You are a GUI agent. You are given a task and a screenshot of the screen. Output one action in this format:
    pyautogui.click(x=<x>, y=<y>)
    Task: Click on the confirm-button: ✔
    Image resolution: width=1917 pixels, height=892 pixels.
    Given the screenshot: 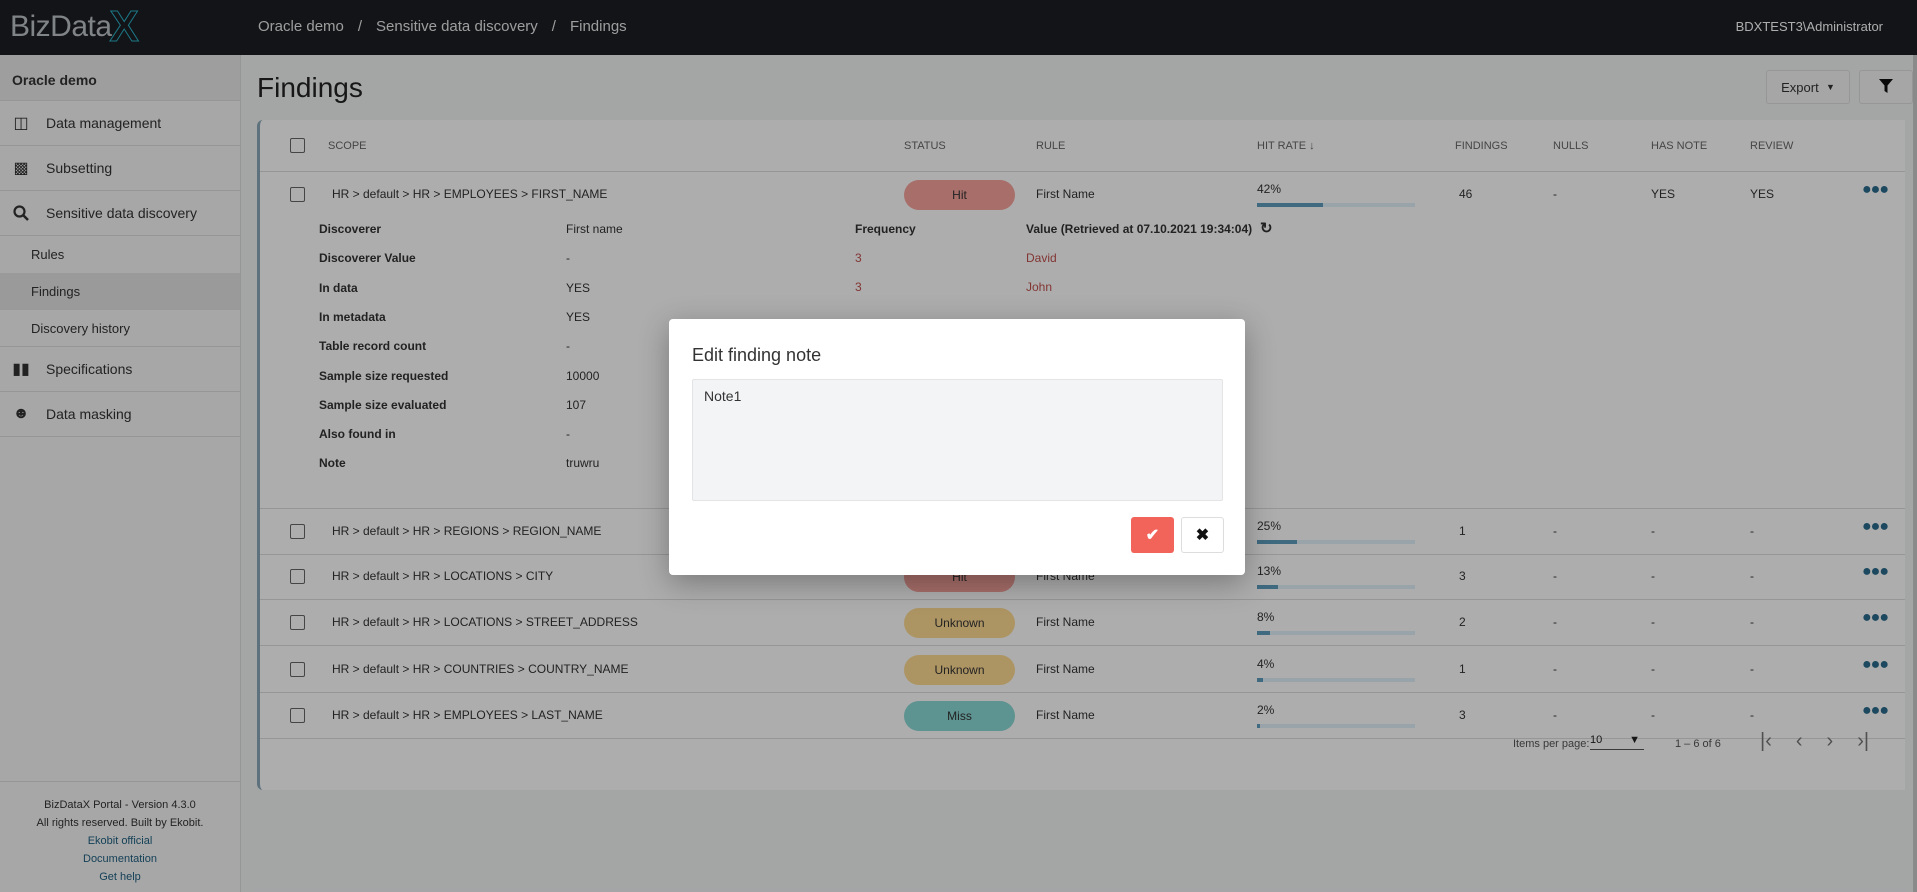 What is the action you would take?
    pyautogui.click(x=1152, y=535)
    